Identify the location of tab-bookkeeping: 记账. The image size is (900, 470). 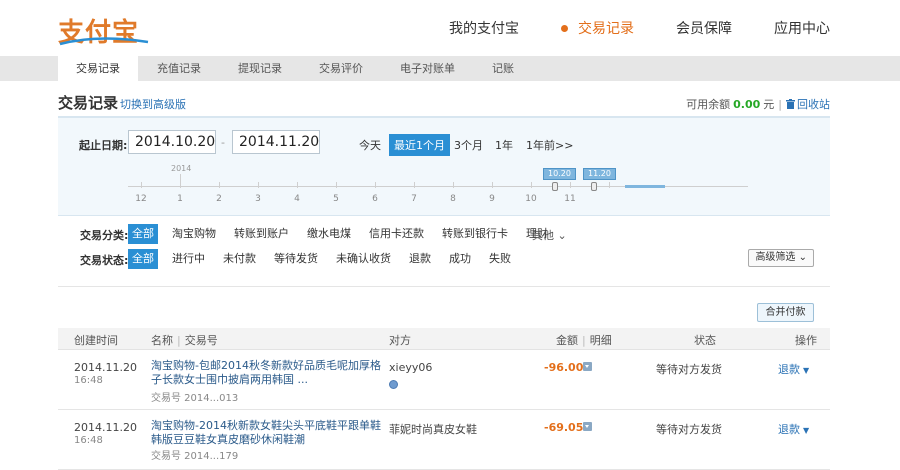
(503, 68).